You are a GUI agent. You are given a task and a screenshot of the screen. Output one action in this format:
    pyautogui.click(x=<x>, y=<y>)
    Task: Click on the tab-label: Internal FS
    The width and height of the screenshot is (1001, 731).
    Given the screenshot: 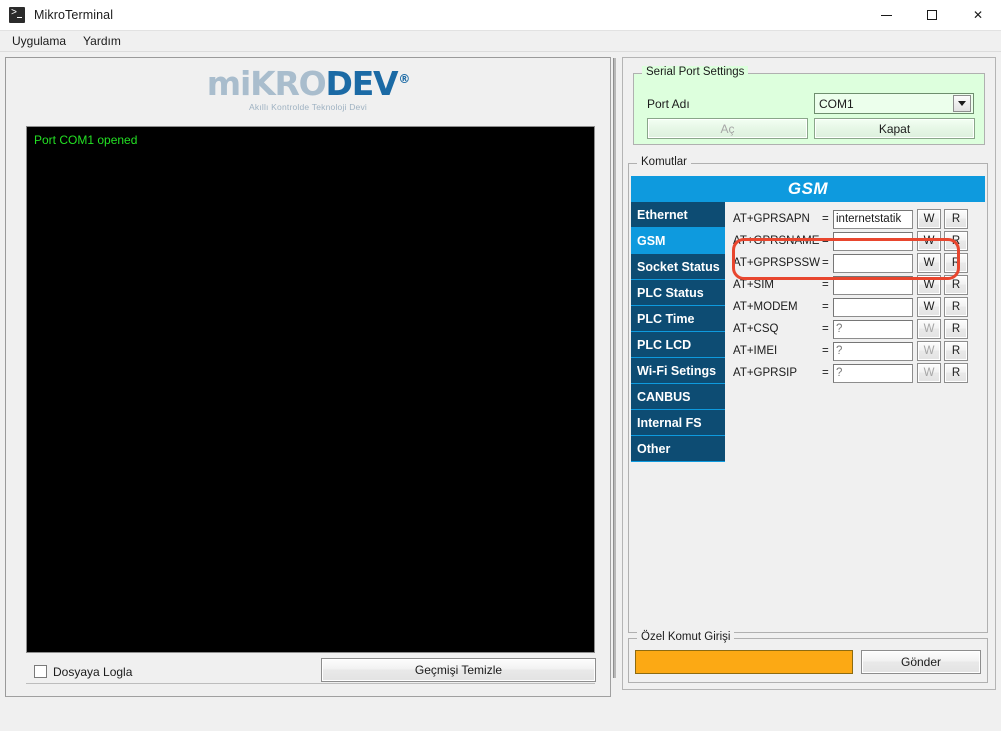 What is the action you would take?
    pyautogui.click(x=669, y=422)
    